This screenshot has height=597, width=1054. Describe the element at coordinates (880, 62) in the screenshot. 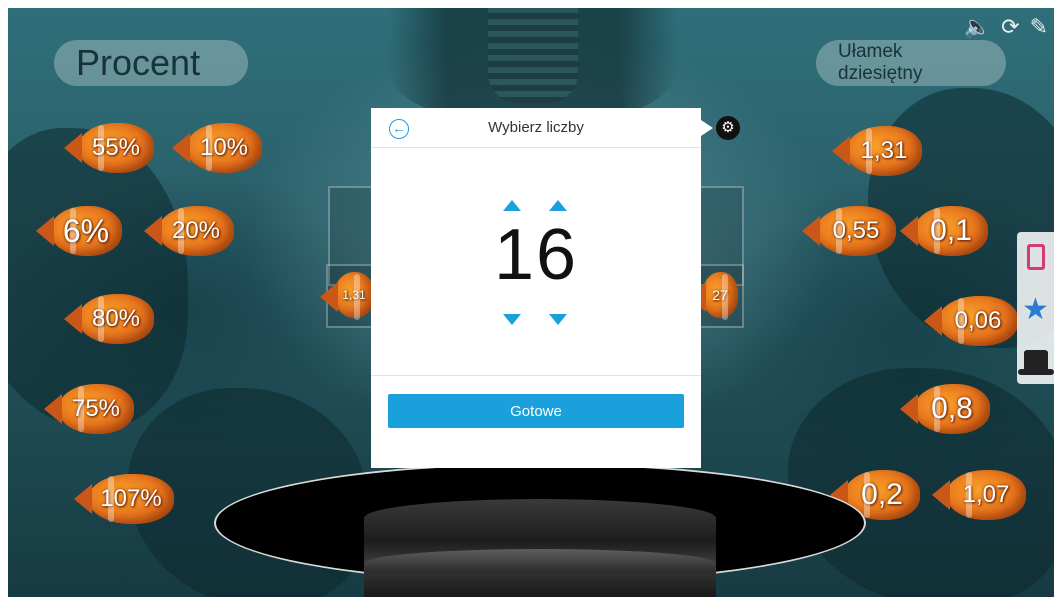

I see `decimal-label-text: Ułamek dziesiętny` at that location.